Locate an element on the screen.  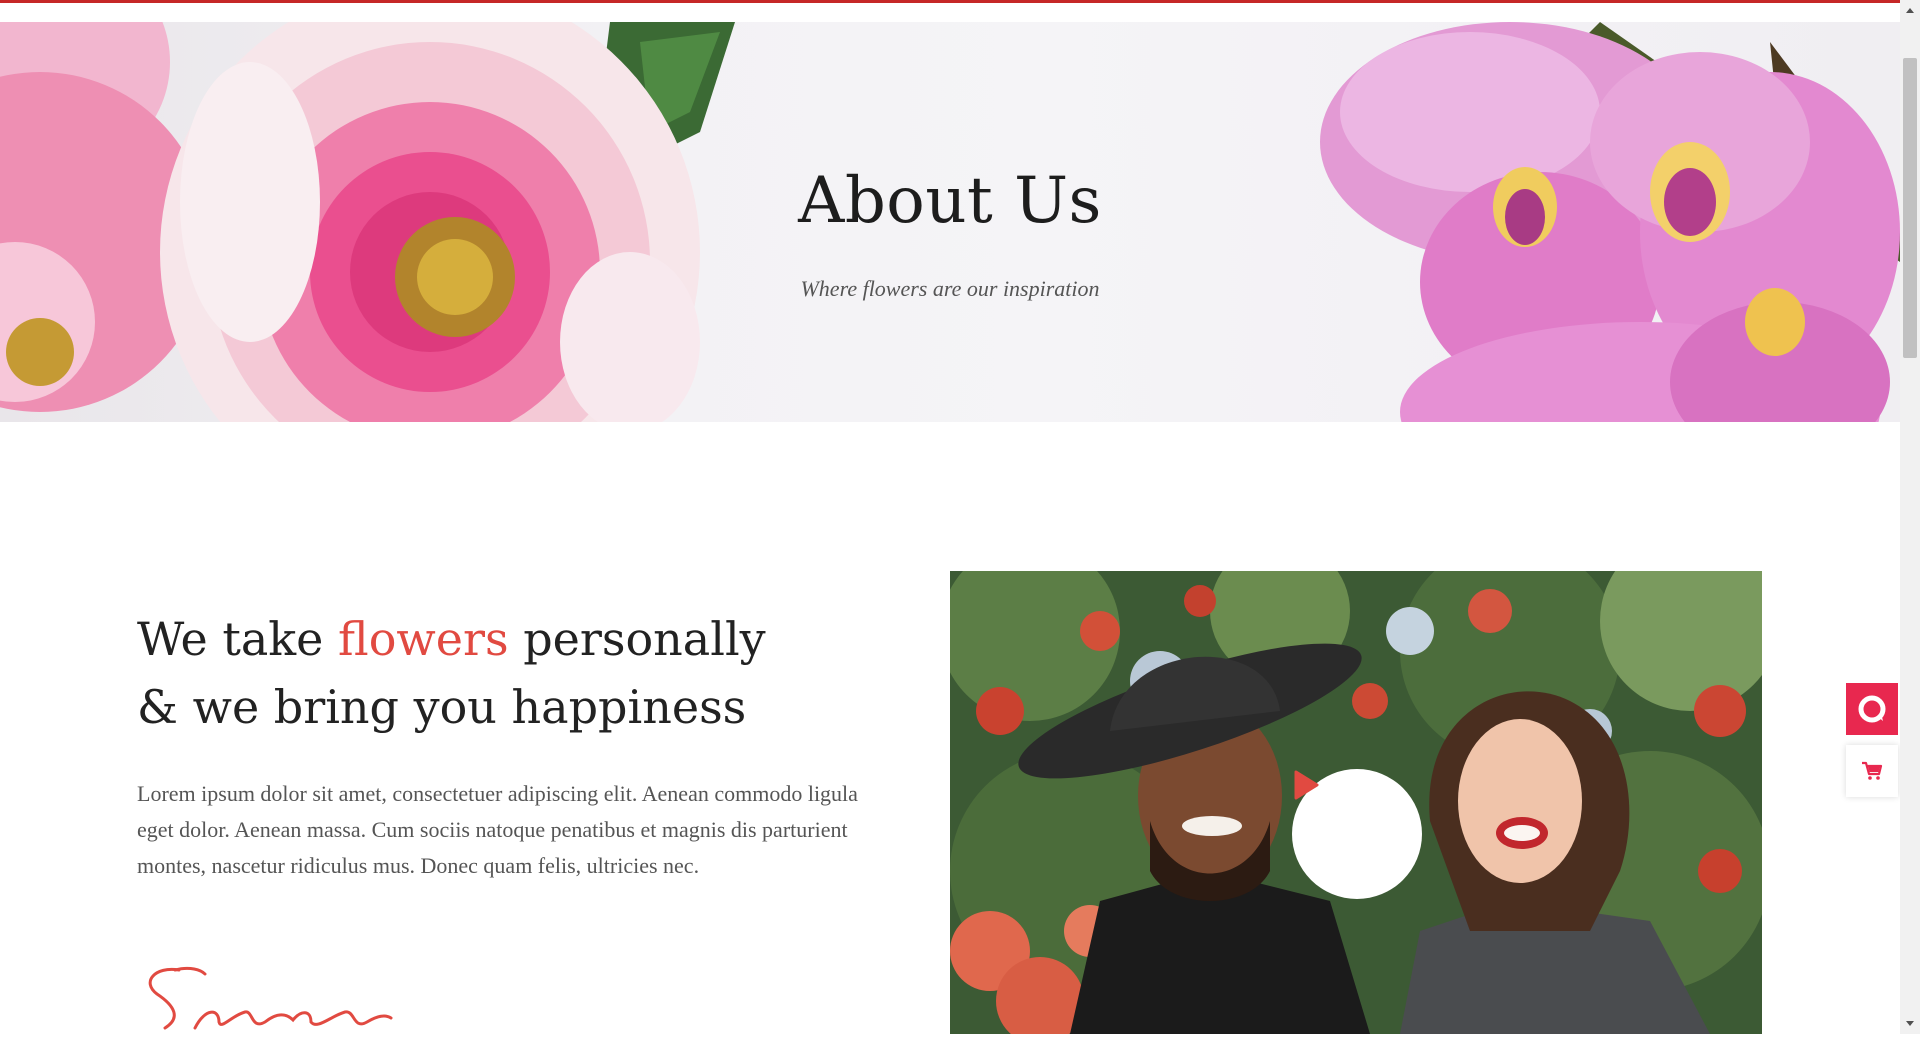
cart-button is located at coordinates (1872, 771).